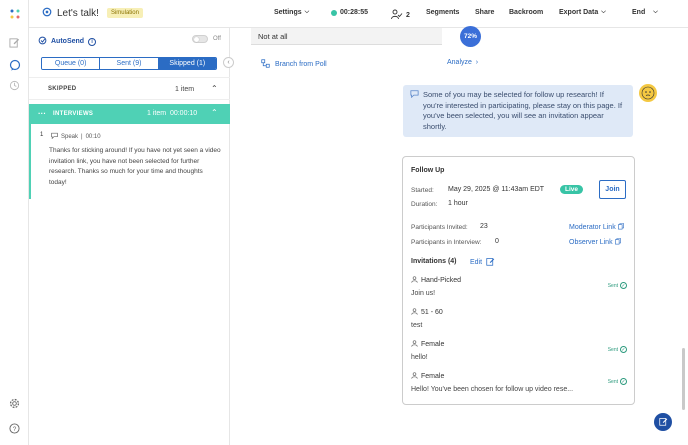 The width and height of the screenshot is (688, 445). What do you see at coordinates (408, 15) in the screenshot?
I see `participants-count: 2` at bounding box center [408, 15].